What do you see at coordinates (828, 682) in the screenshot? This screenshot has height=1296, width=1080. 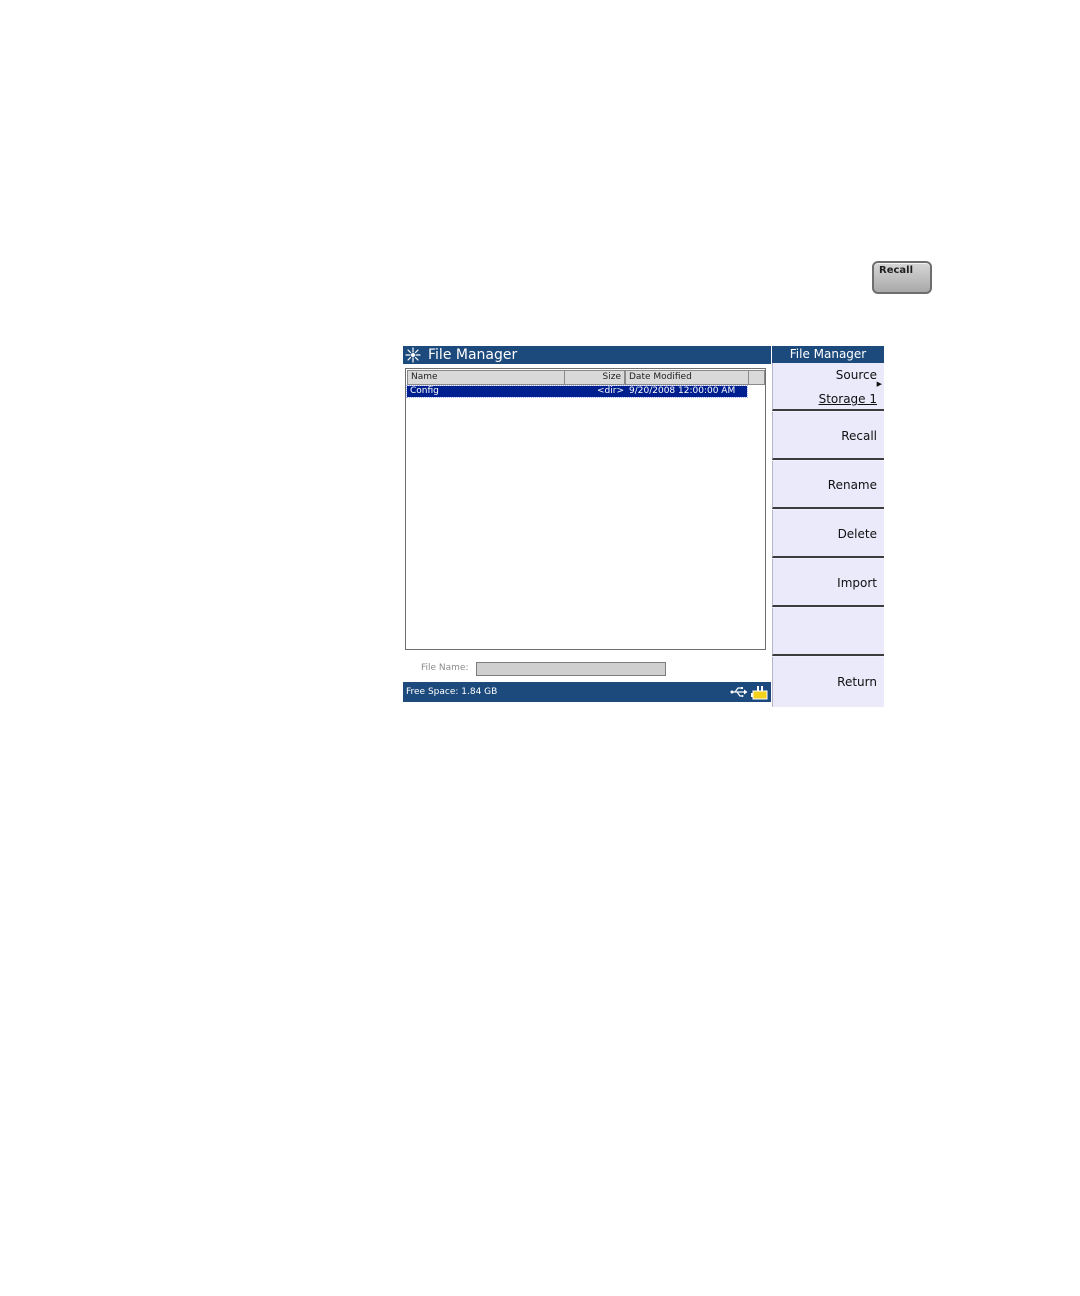 I see `return-softkey: Return` at bounding box center [828, 682].